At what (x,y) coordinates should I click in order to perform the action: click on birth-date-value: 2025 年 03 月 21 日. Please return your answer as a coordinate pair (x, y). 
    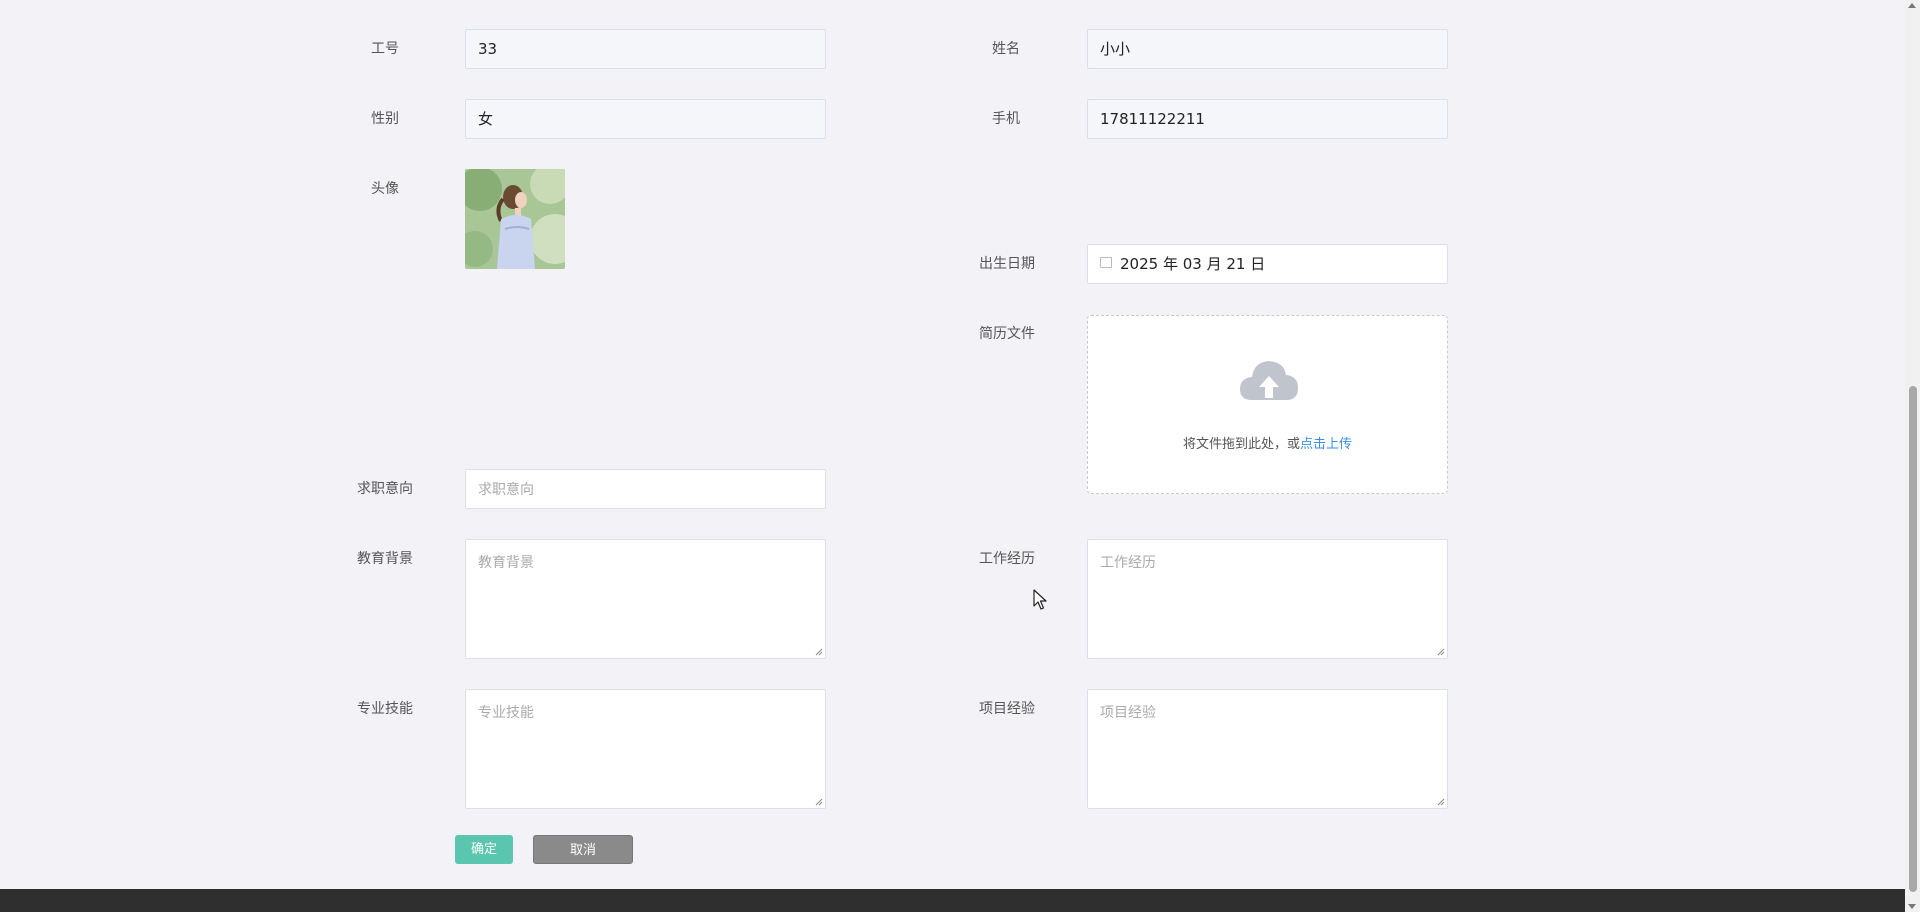
    Looking at the image, I should click on (1193, 264).